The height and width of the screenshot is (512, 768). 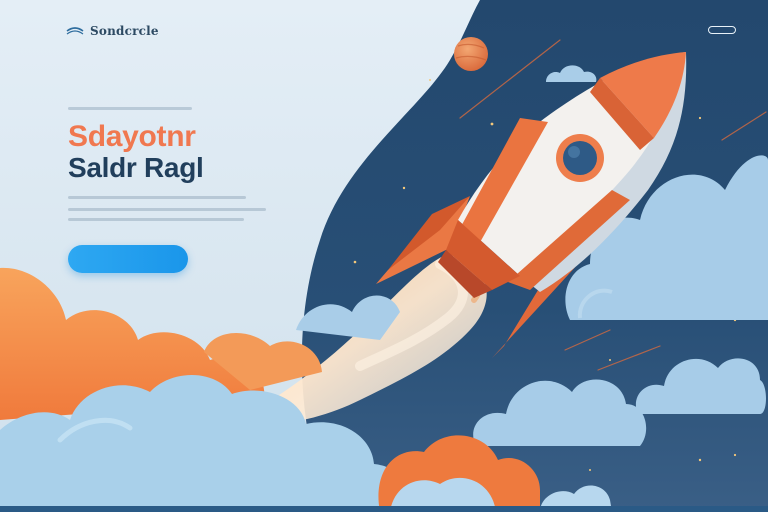 What do you see at coordinates (471, 54) in the screenshot?
I see `planet-icon` at bounding box center [471, 54].